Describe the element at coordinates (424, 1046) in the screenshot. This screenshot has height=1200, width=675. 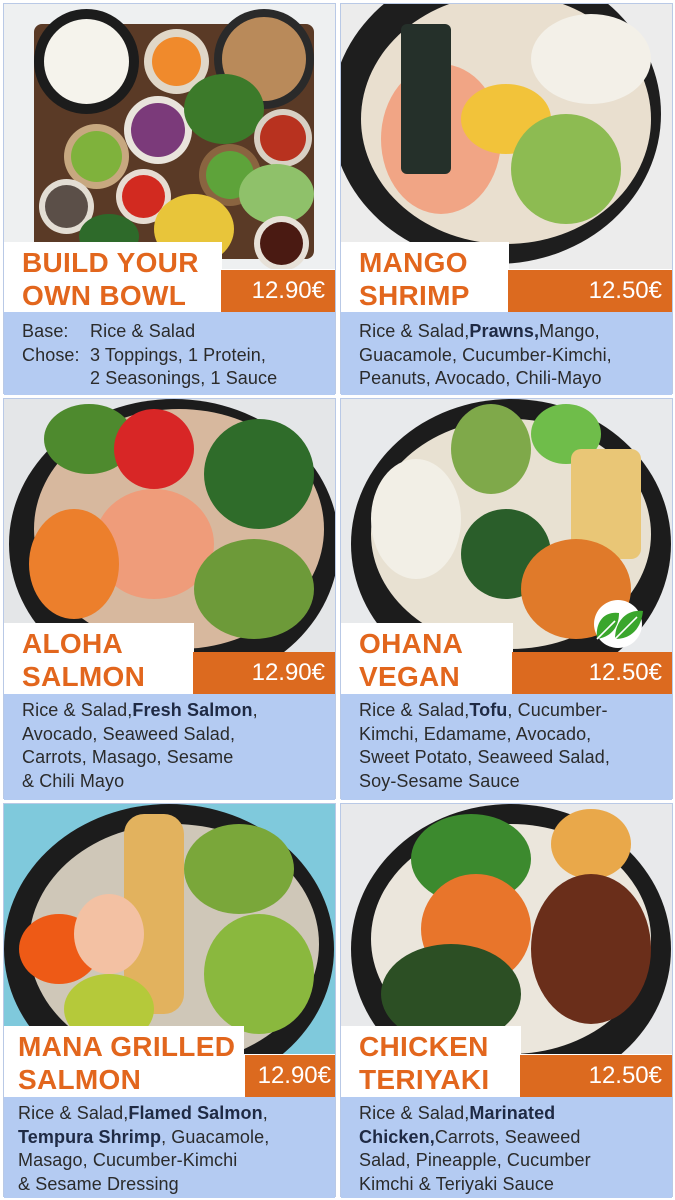
I see `title-line: CHICKEN` at that location.